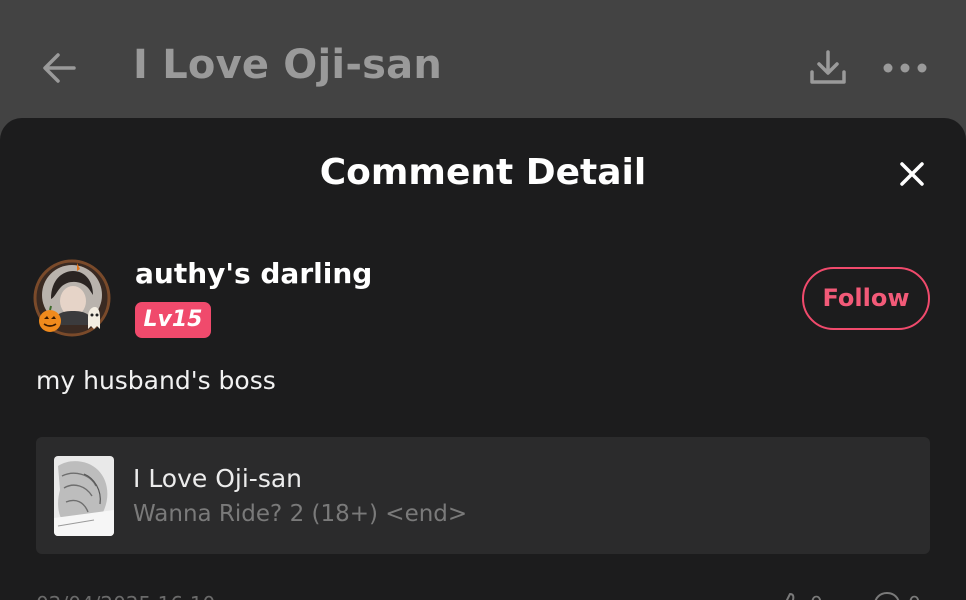 This screenshot has width=966, height=600. Describe the element at coordinates (483, 172) in the screenshot. I see `sheet-title: Comment Detail` at that location.